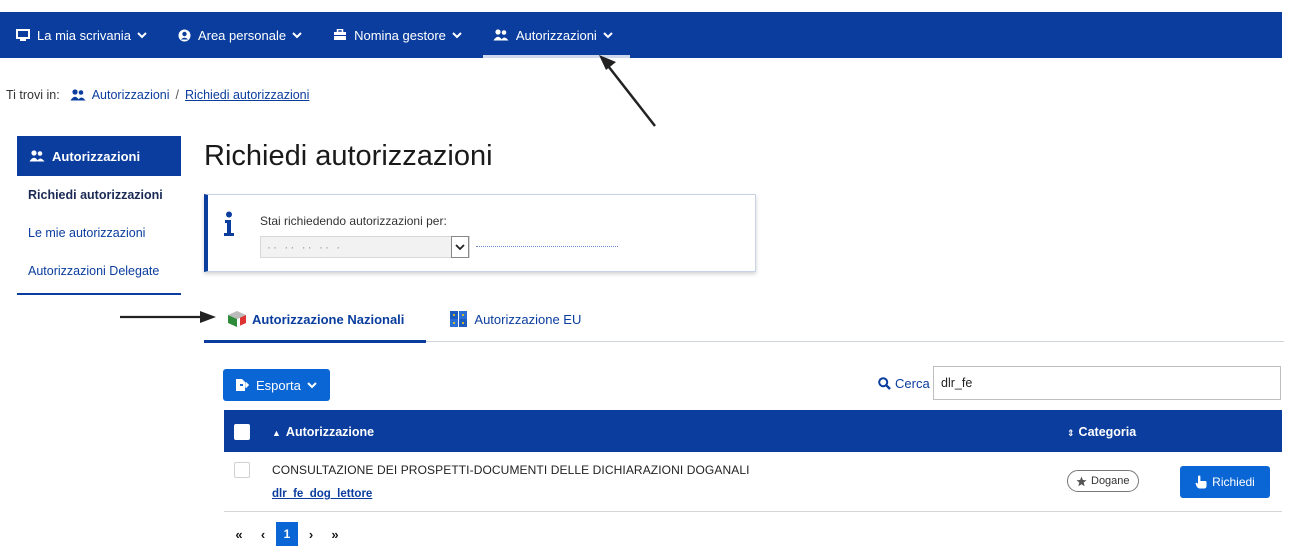 The image size is (1290, 552). Describe the element at coordinates (753, 431) in the screenshot. I see `table-header: ▲ Autorizzazione ⇕ Categoria` at that location.